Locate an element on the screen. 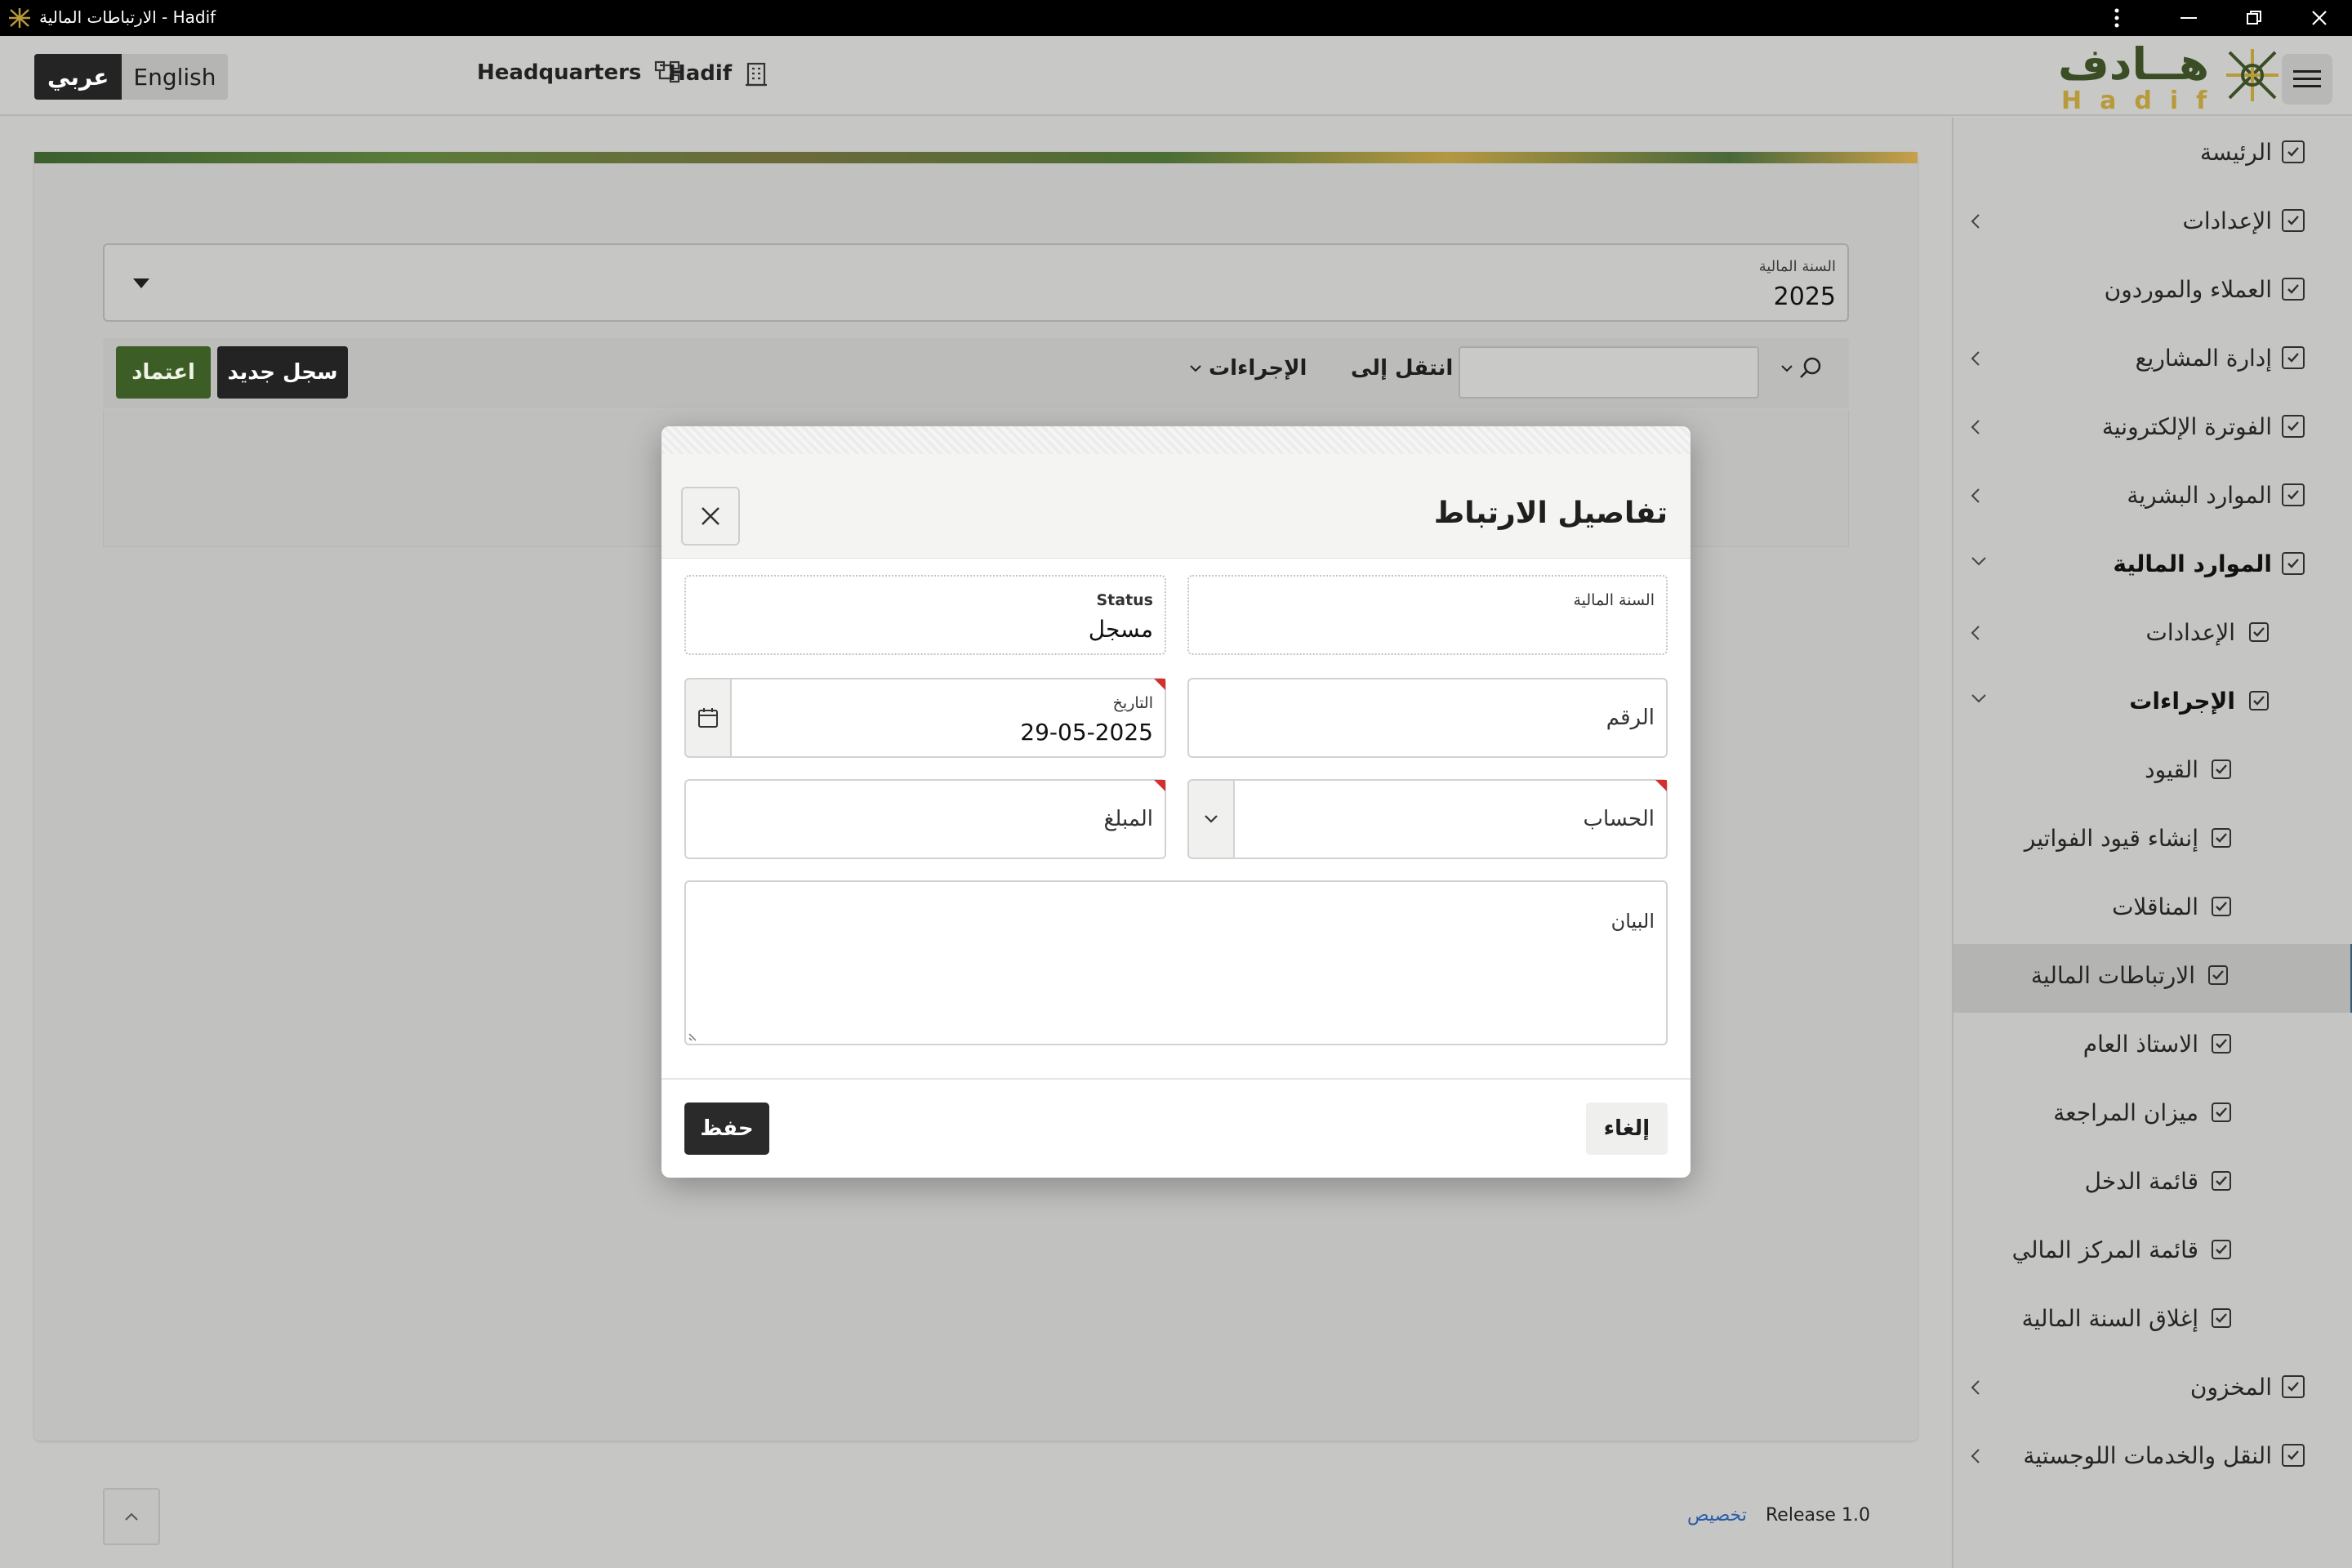 The width and height of the screenshot is (2352, 1568). app-icon is located at coordinates (19, 18).